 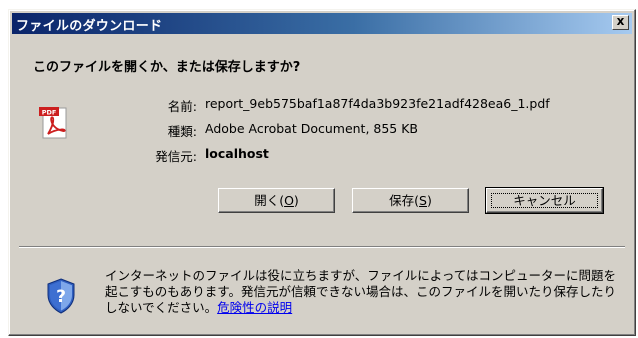 What do you see at coordinates (410, 200) in the screenshot?
I see `save-button: 保存(S)` at bounding box center [410, 200].